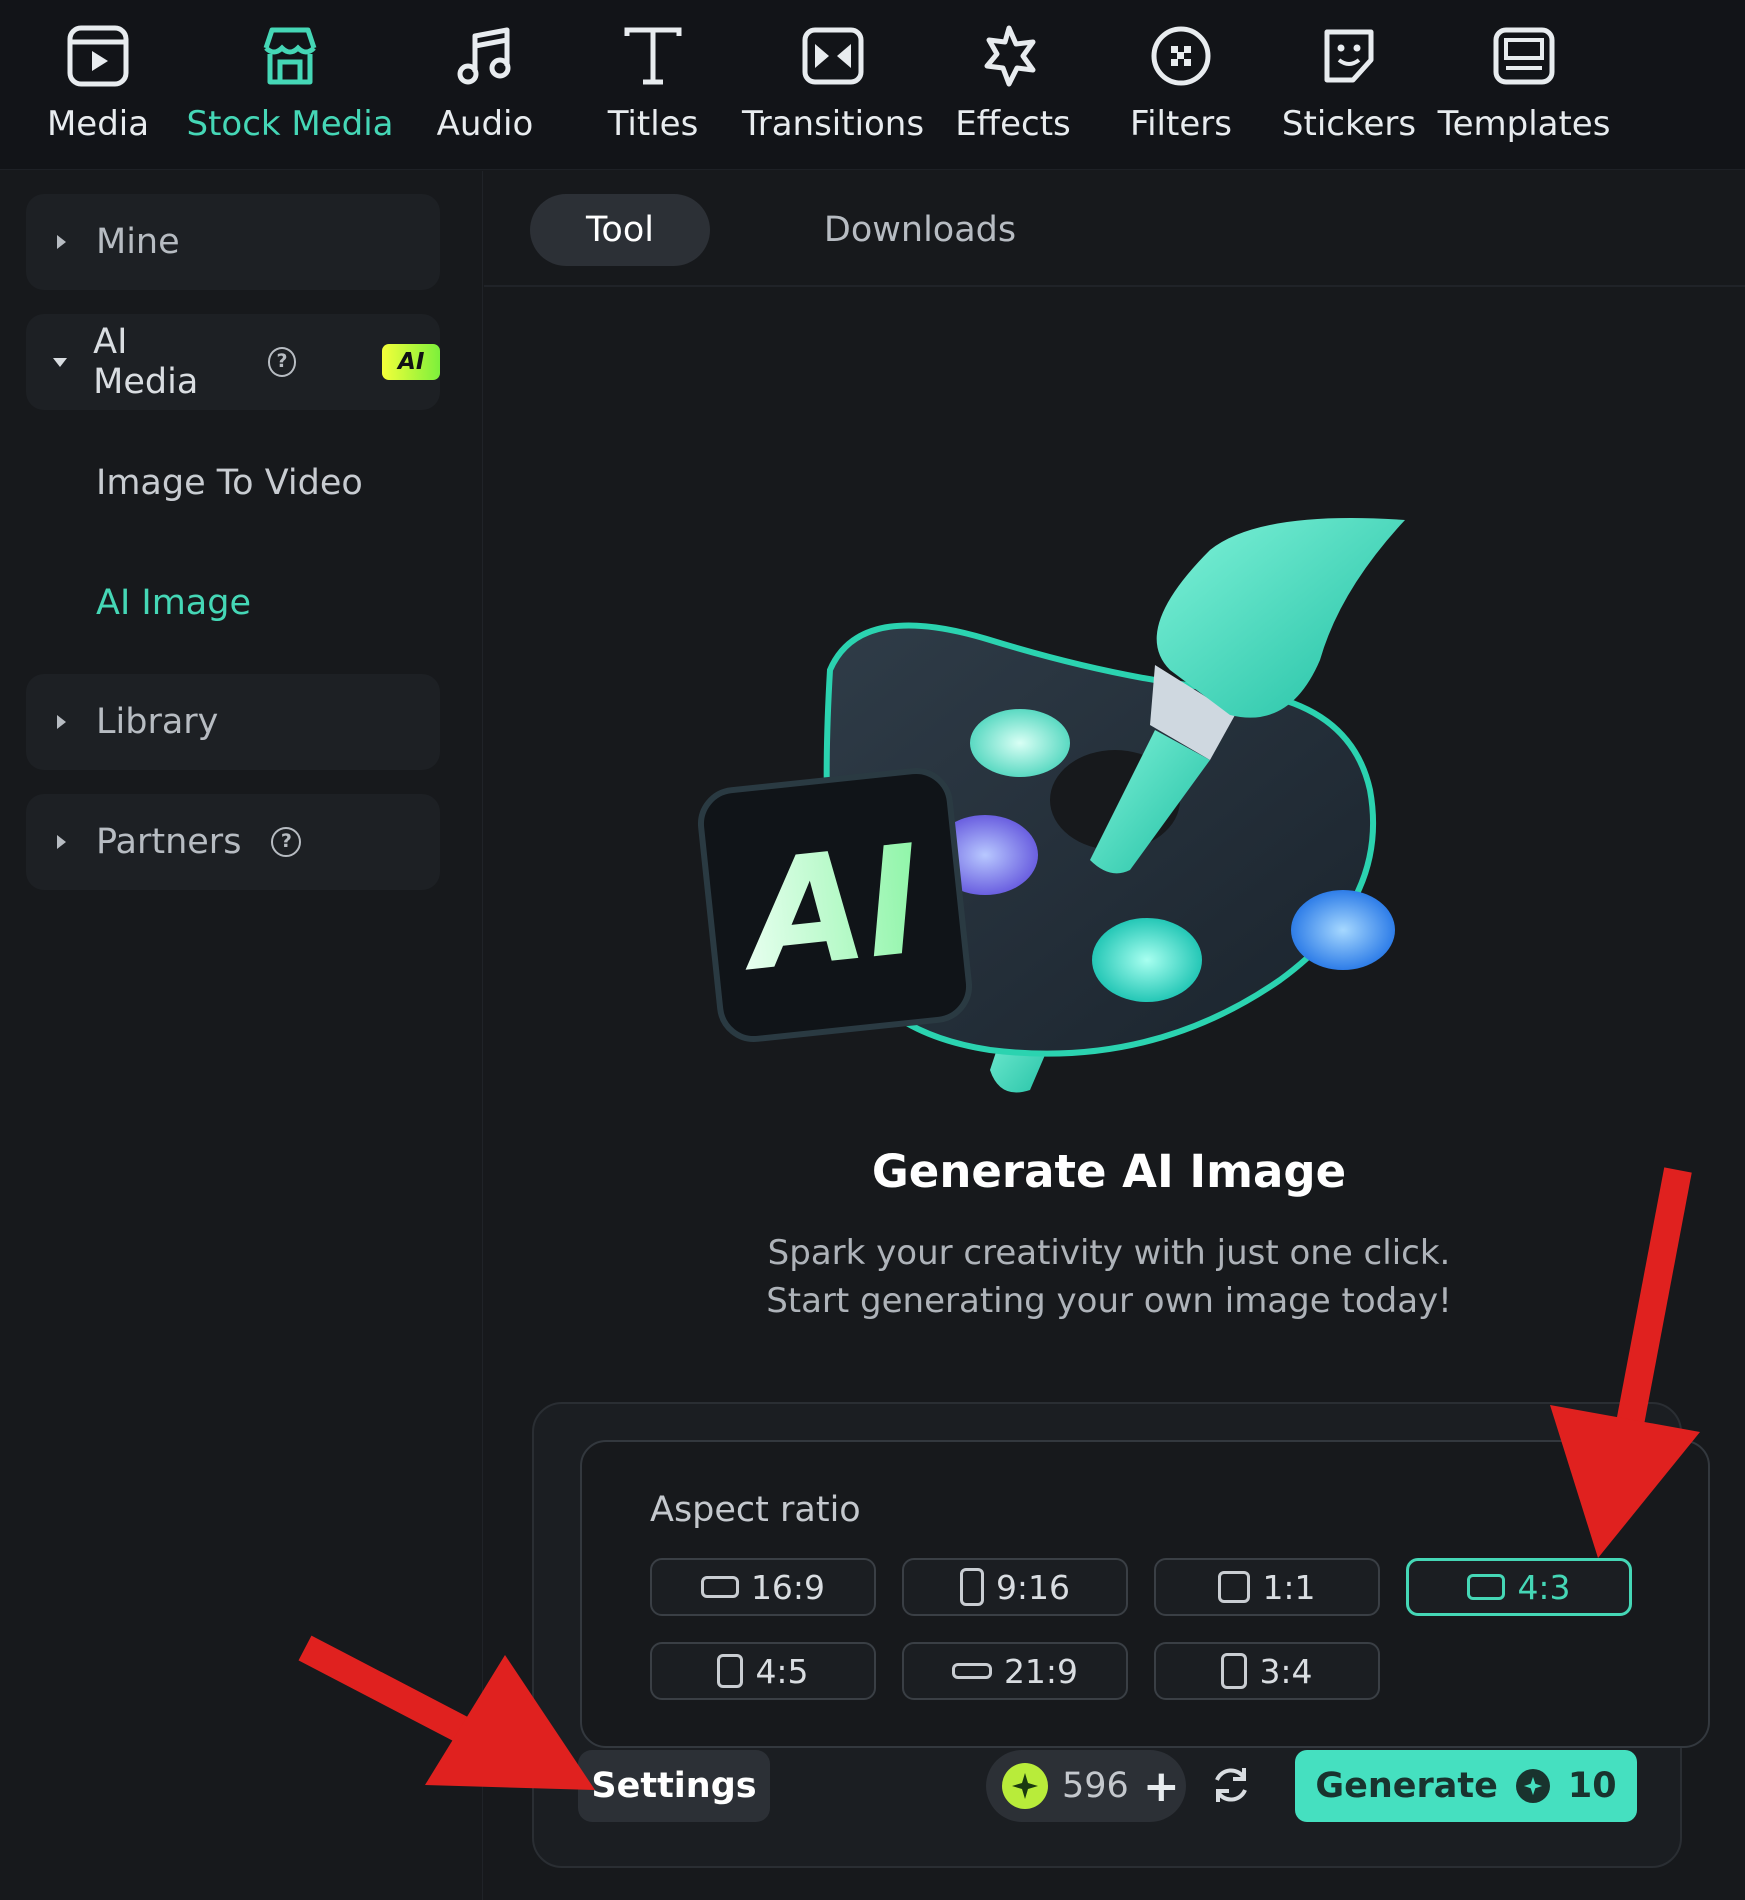 The width and height of the screenshot is (1745, 1900). What do you see at coordinates (1109, 1171) in the screenshot?
I see `hero-title: Generate AI Image` at bounding box center [1109, 1171].